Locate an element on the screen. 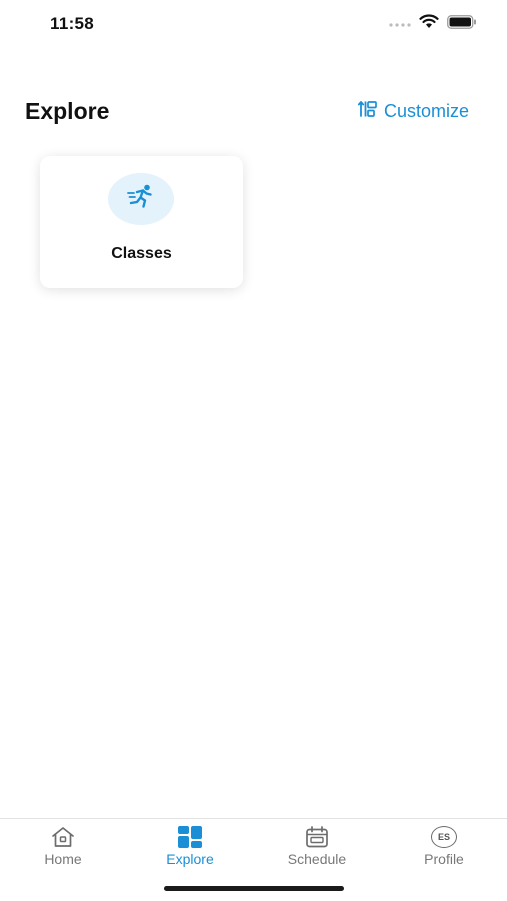 This screenshot has width=507, height=901. tab-home: Home is located at coordinates (63, 849).